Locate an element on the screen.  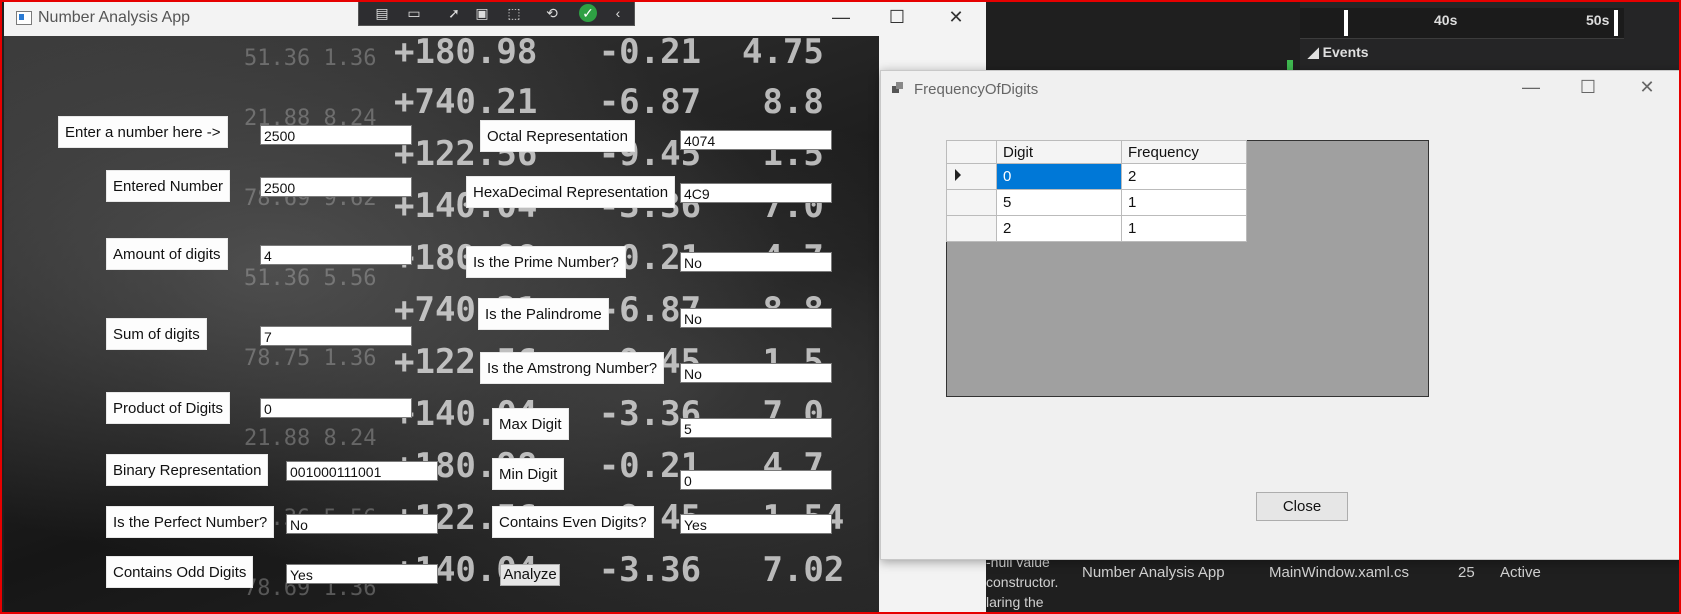
table-row: 5 1 is located at coordinates (1096, 202).